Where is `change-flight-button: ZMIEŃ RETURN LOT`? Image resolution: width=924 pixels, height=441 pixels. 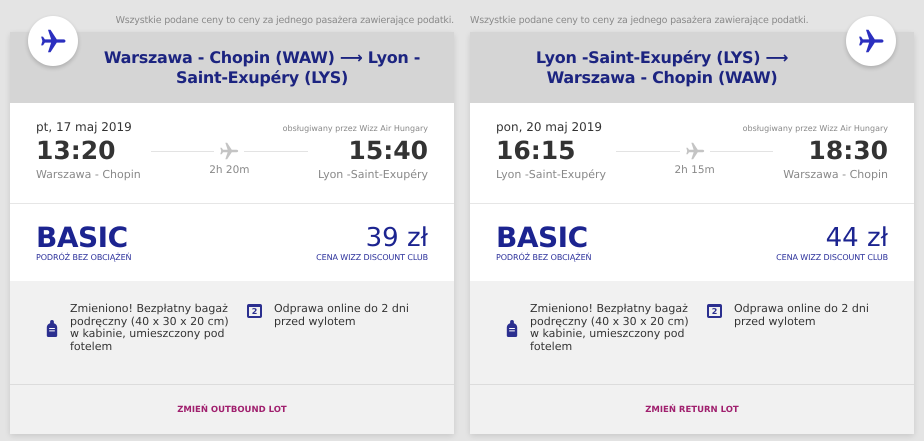 change-flight-button: ZMIEŃ RETURN LOT is located at coordinates (692, 409).